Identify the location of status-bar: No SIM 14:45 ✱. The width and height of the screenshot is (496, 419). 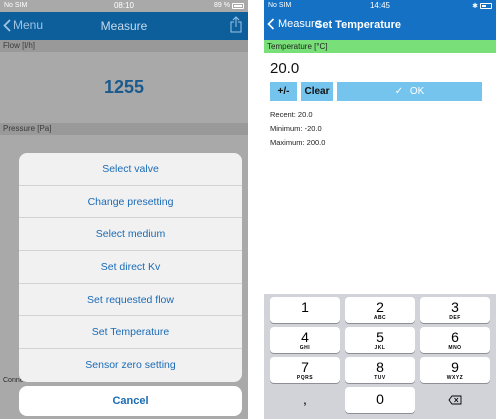
(380, 6).